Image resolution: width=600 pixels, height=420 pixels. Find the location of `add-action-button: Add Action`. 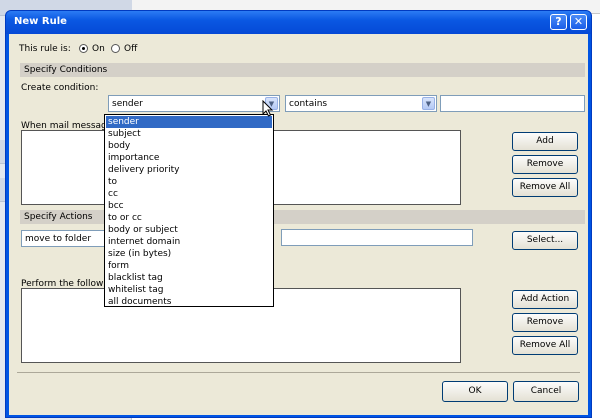

add-action-button: Add Action is located at coordinates (545, 299).